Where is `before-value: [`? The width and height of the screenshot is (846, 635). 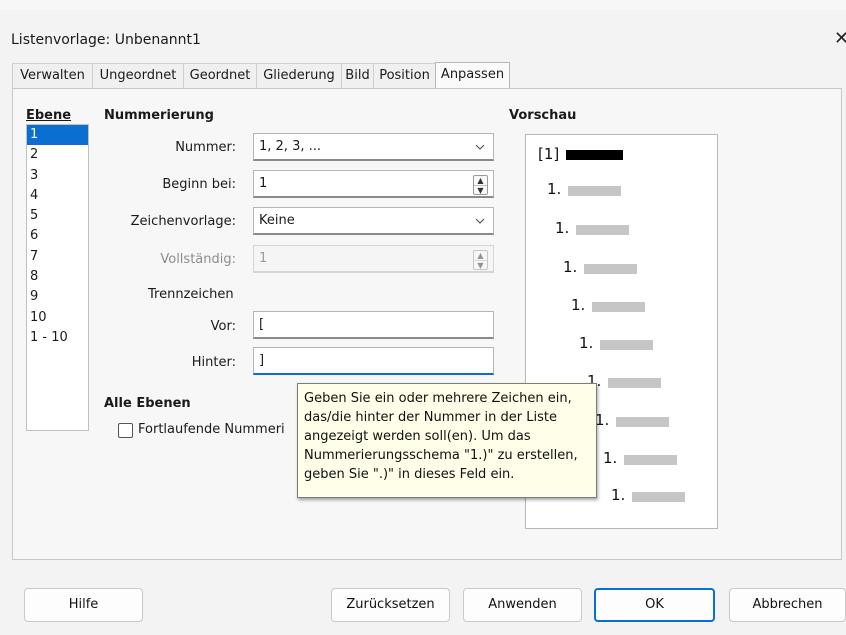
before-value: [ is located at coordinates (262, 324).